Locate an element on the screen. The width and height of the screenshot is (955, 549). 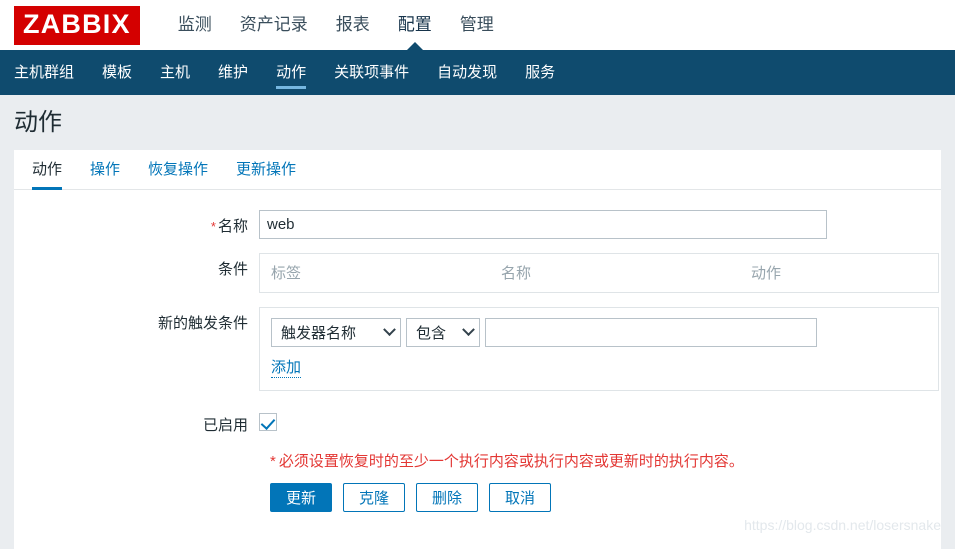
conditions-col-action: 动作 is located at coordinates (766, 274).